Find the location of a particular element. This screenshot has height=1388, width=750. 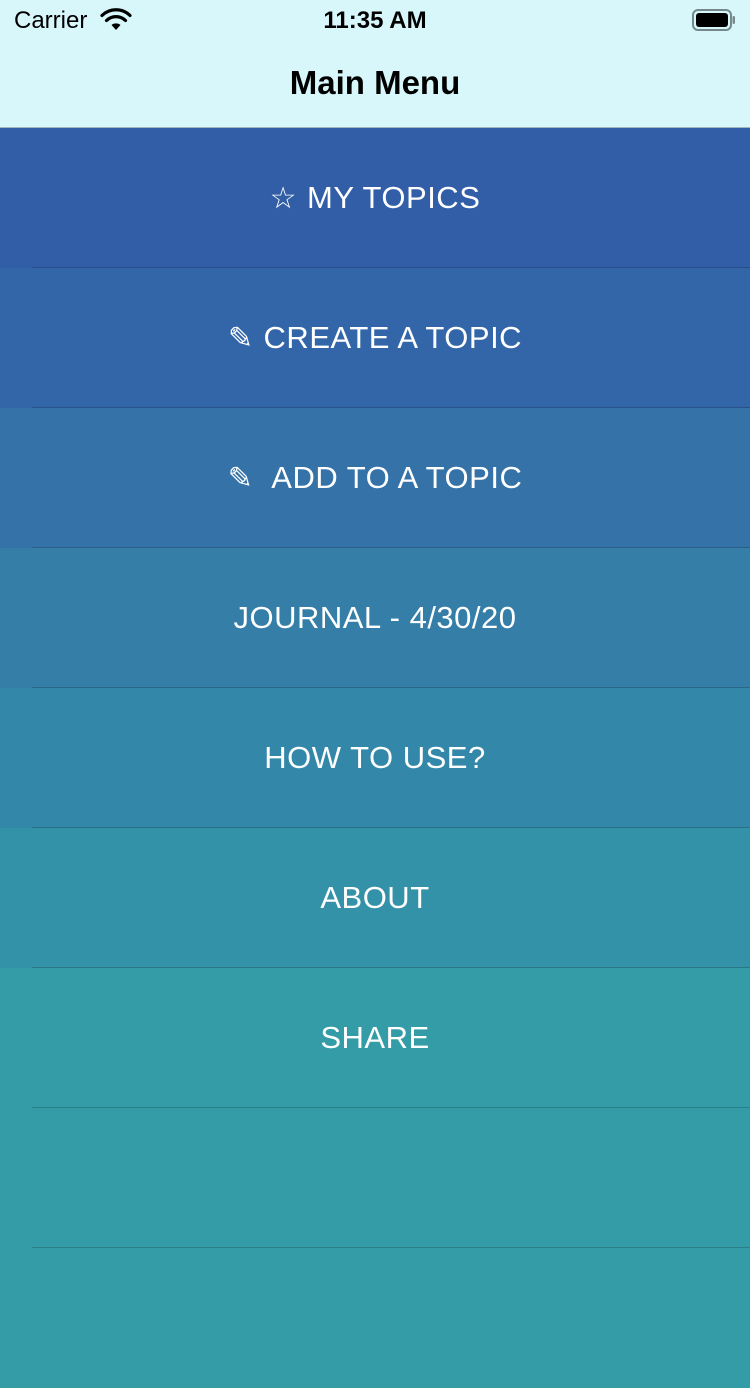

menu-item-label: HOW TO USE? is located at coordinates (375, 757).